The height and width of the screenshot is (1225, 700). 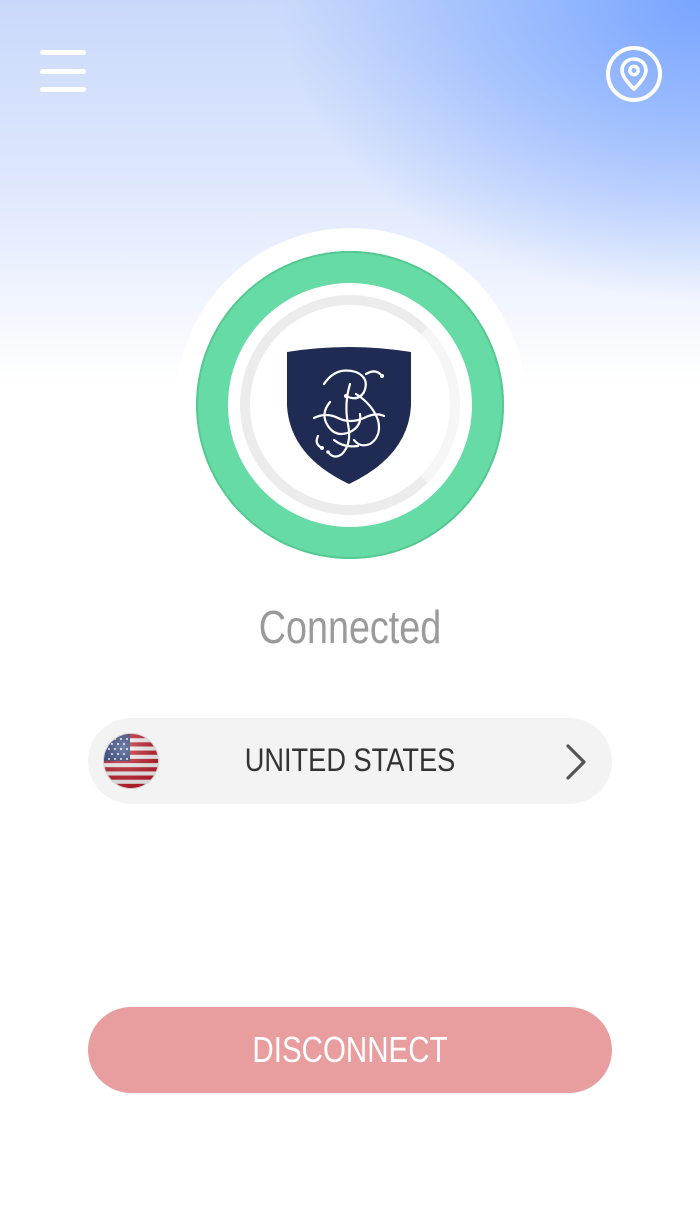 I want to click on country-name: UNITED STATES, so click(x=350, y=760).